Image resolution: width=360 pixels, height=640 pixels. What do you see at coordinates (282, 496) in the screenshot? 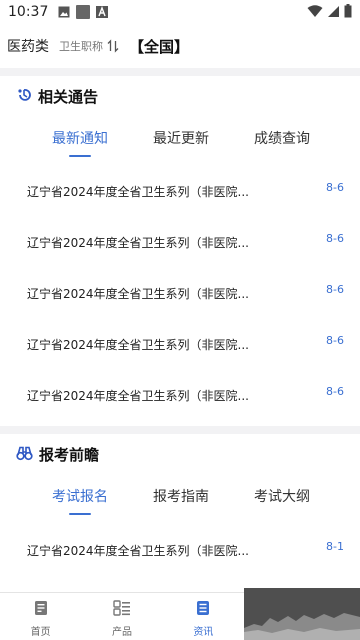
I see `tab-exam-syllabus: 考试大纲` at bounding box center [282, 496].